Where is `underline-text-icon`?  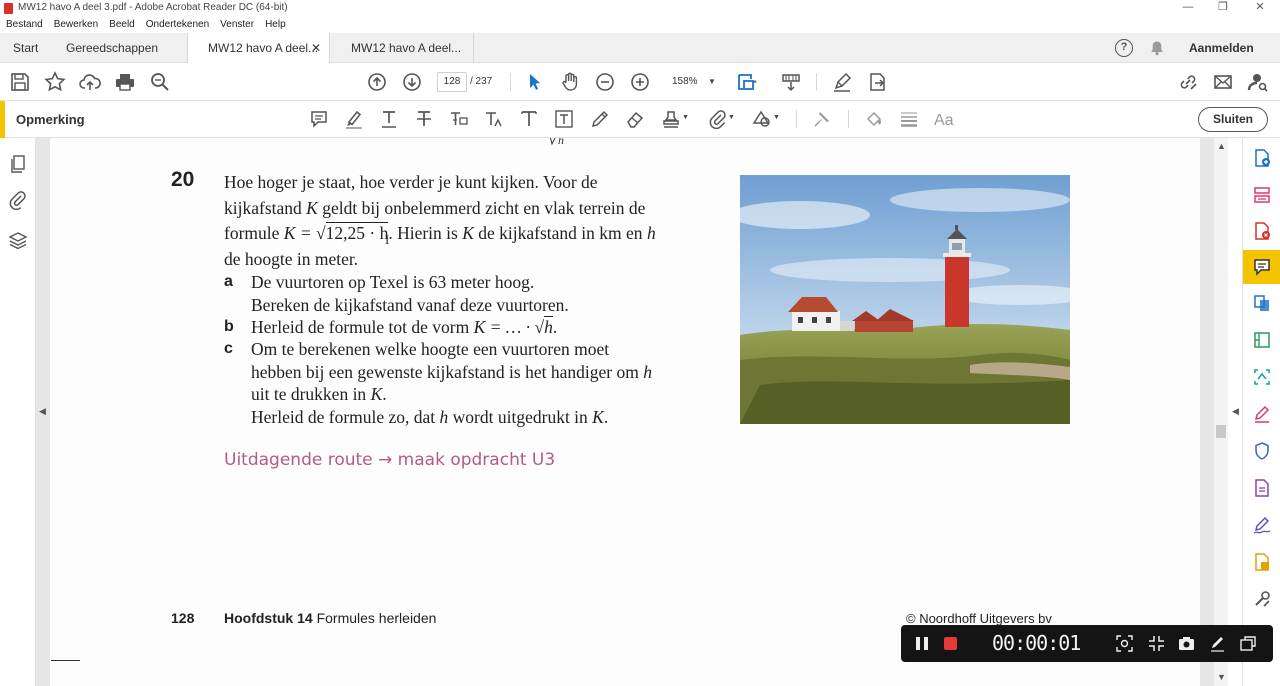 underline-text-icon is located at coordinates (389, 119).